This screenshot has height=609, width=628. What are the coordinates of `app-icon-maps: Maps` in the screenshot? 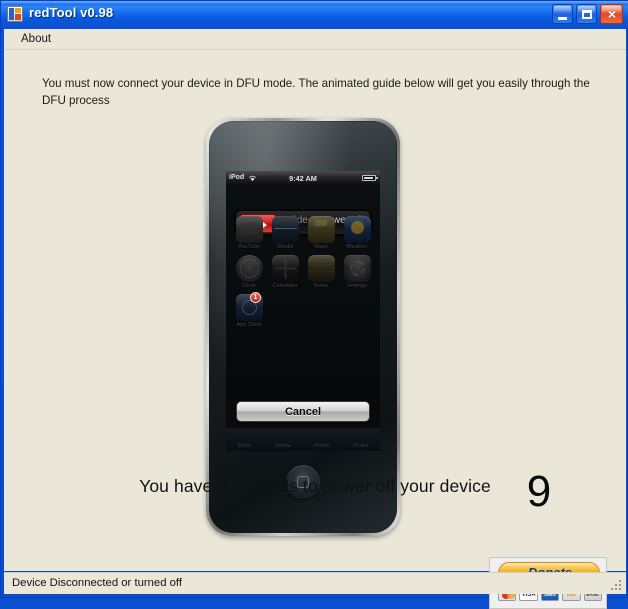 It's located at (321, 233).